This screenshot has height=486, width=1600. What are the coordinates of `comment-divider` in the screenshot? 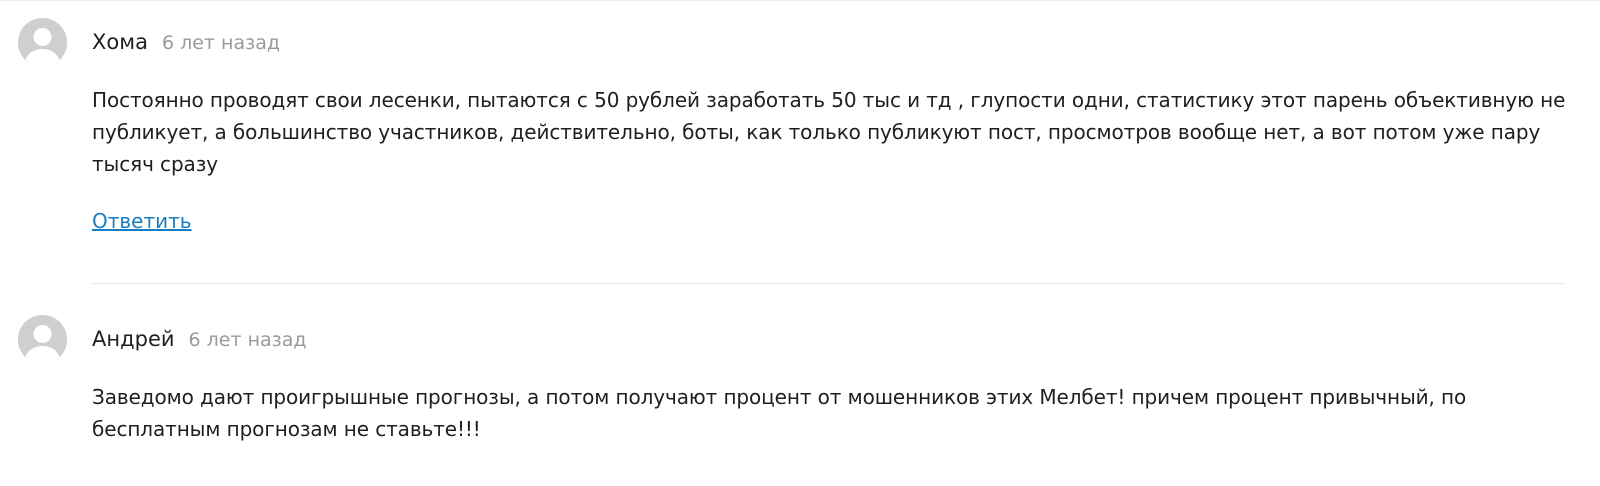 It's located at (828, 283).